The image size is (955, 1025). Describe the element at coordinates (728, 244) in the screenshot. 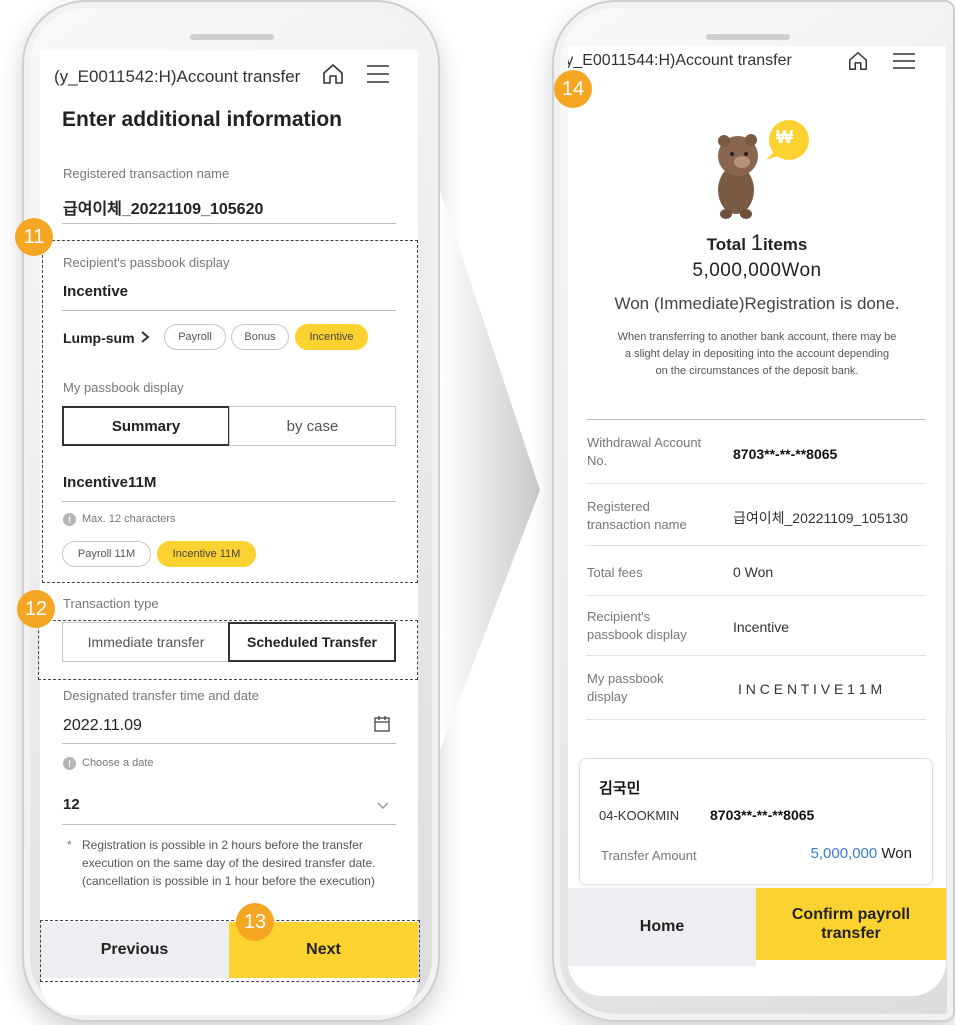

I see `total-prefix: Total` at that location.